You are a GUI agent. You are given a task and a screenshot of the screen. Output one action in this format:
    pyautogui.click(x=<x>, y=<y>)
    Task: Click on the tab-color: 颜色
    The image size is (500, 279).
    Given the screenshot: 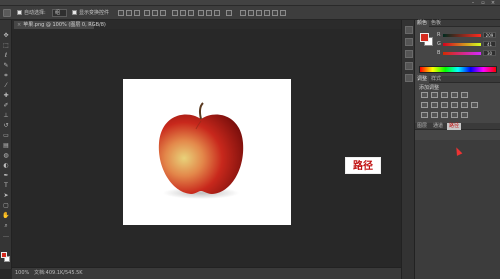 What is the action you would take?
    pyautogui.click(x=422, y=23)
    